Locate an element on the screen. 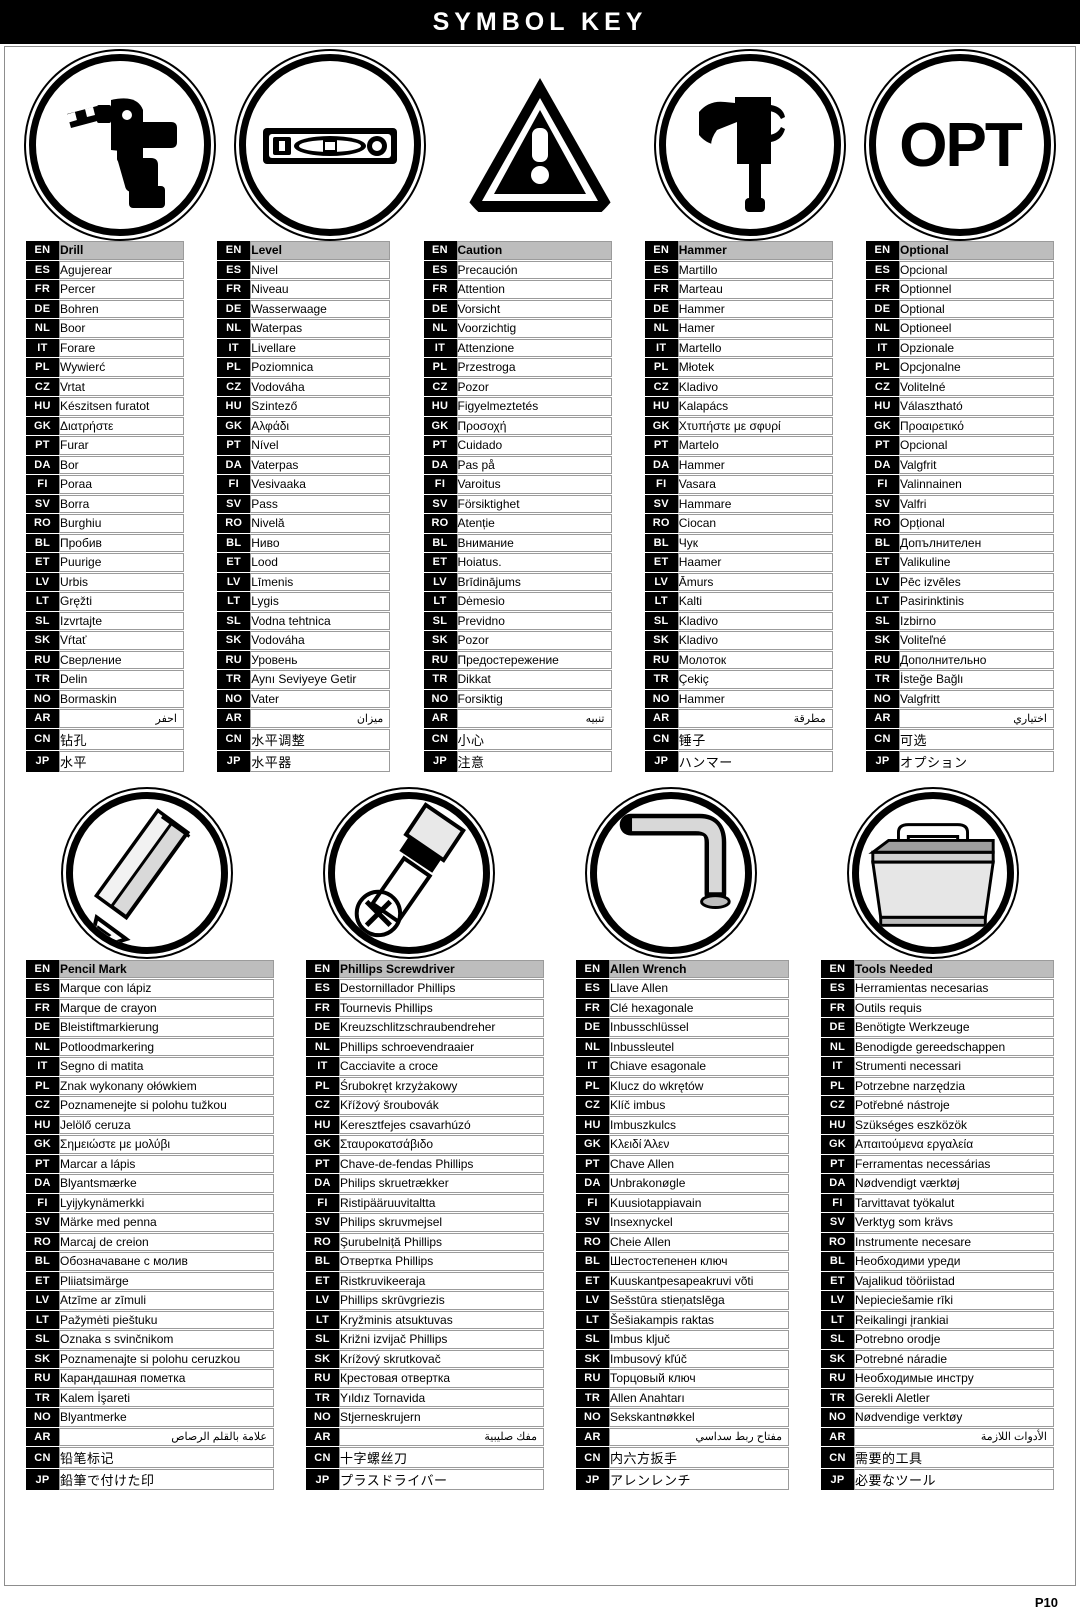 The height and width of the screenshot is (1618, 1080). symbol-translation: Kalti is located at coordinates (755, 601).